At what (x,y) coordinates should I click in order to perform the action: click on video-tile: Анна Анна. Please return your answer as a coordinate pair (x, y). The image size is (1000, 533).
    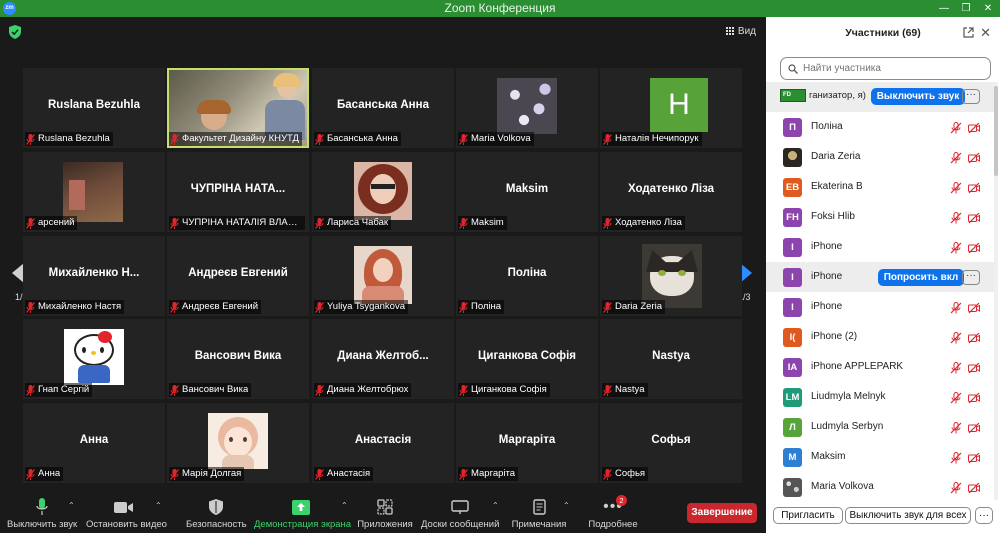
    Looking at the image, I should click on (94, 443).